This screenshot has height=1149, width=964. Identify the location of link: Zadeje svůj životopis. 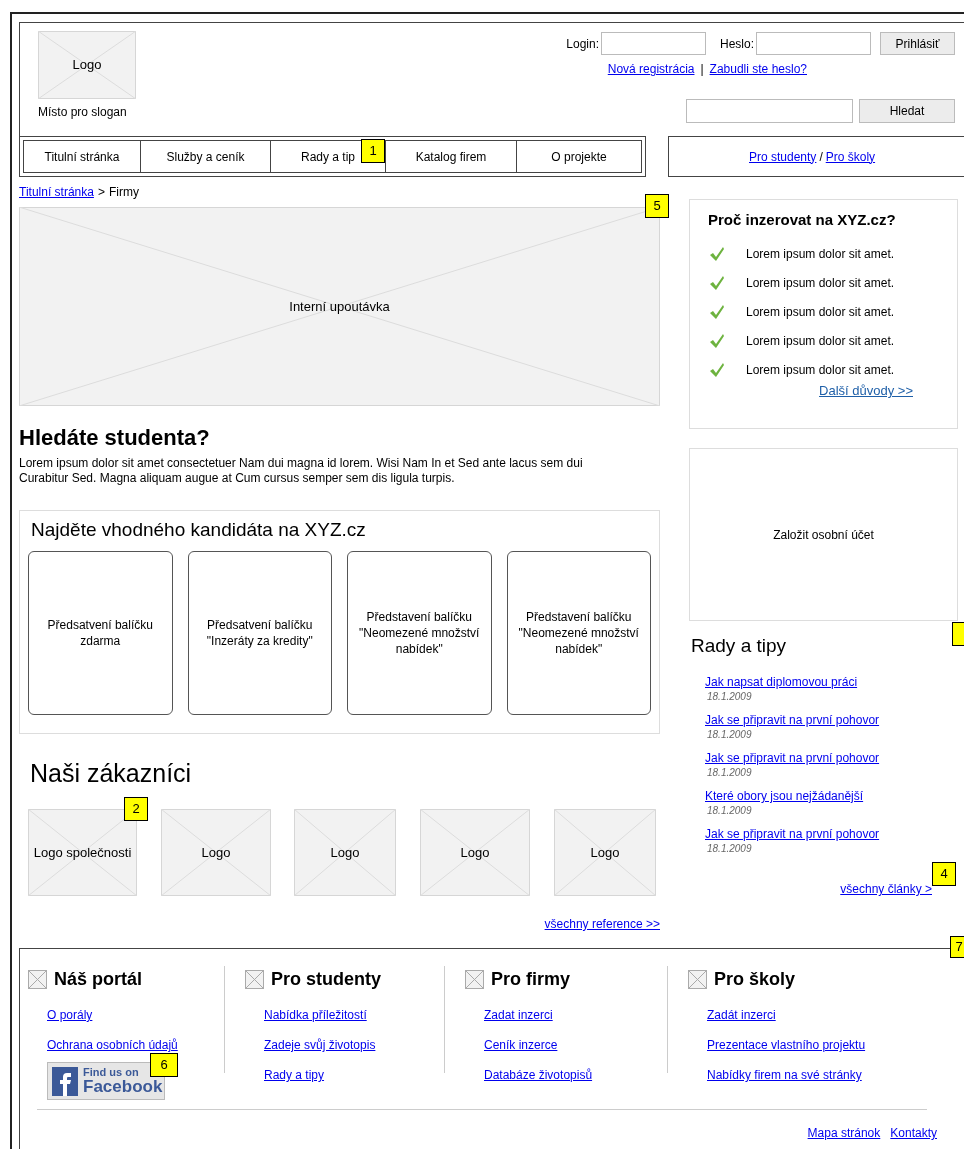
(320, 1045).